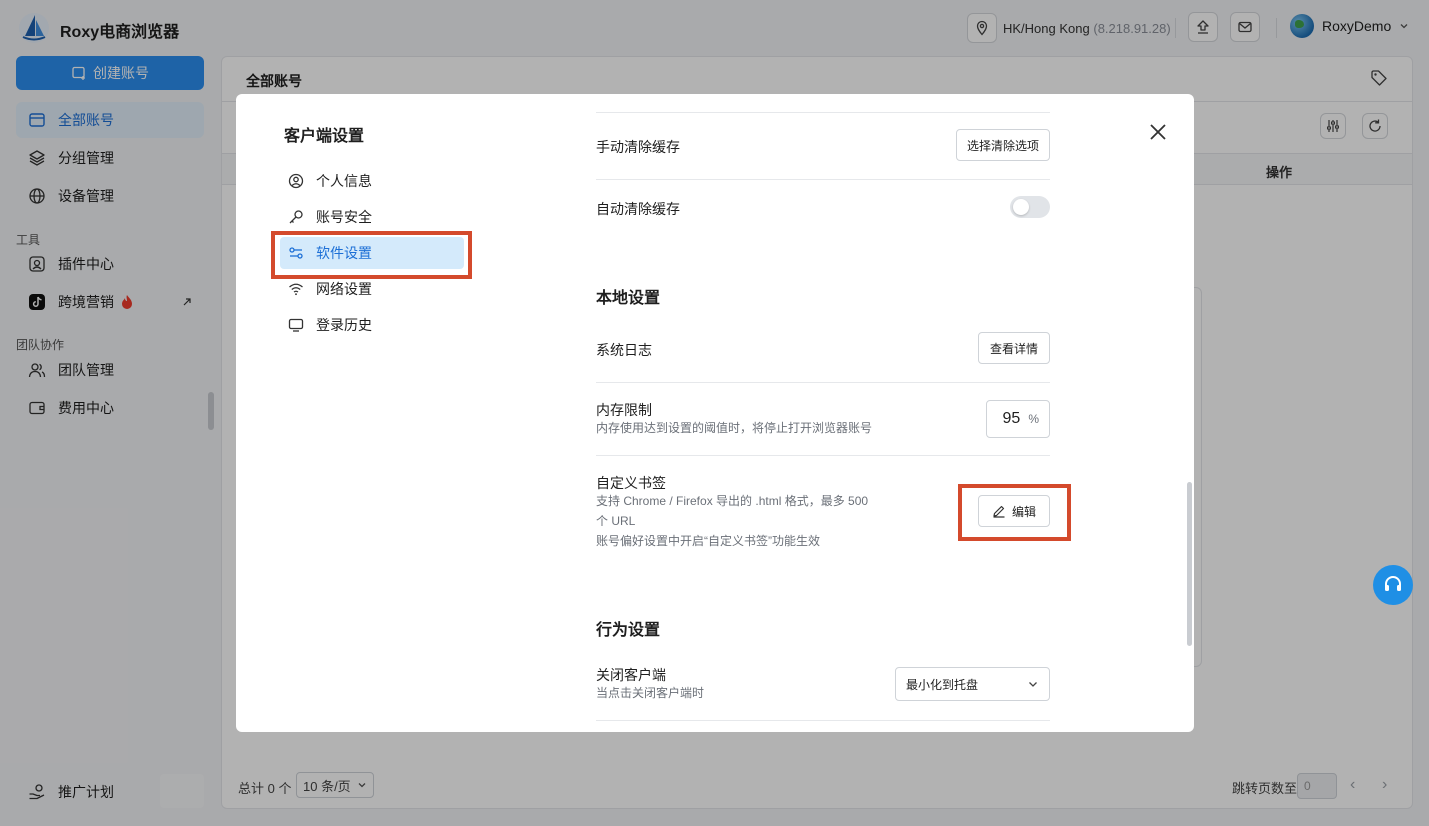 The image size is (1429, 826). I want to click on headset-icon, so click(1393, 583).